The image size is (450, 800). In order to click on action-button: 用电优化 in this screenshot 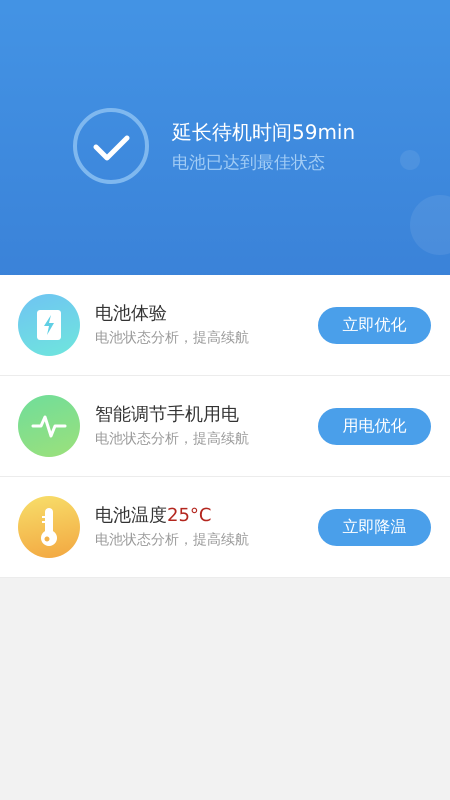, I will do `click(374, 426)`.